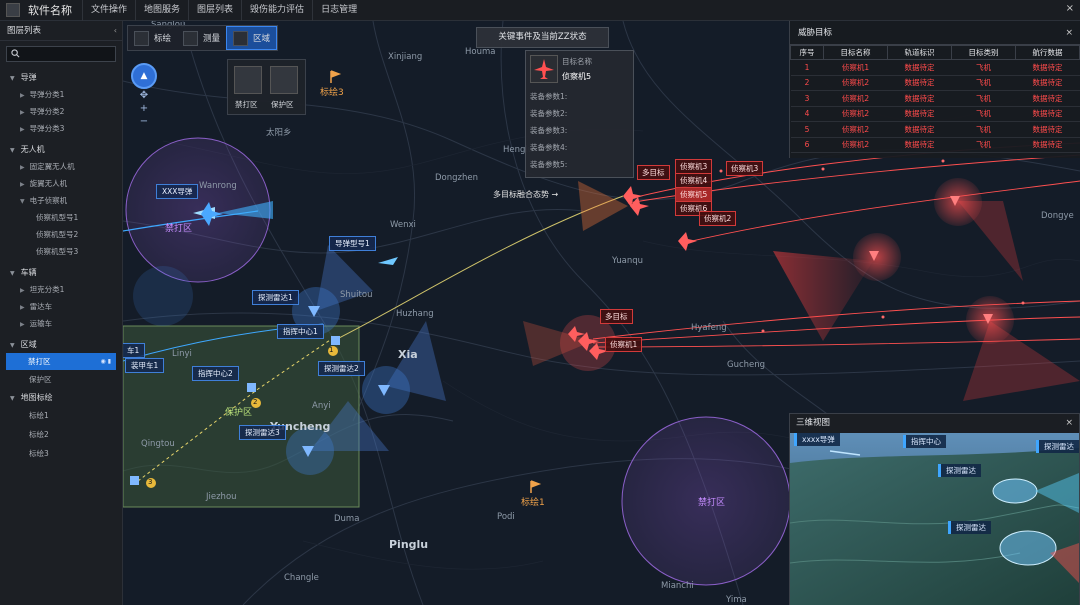 This screenshot has height=605, width=1080. Describe the element at coordinates (61, 94) in the screenshot. I see `tree-item: ▶ 导弹分类1` at that location.